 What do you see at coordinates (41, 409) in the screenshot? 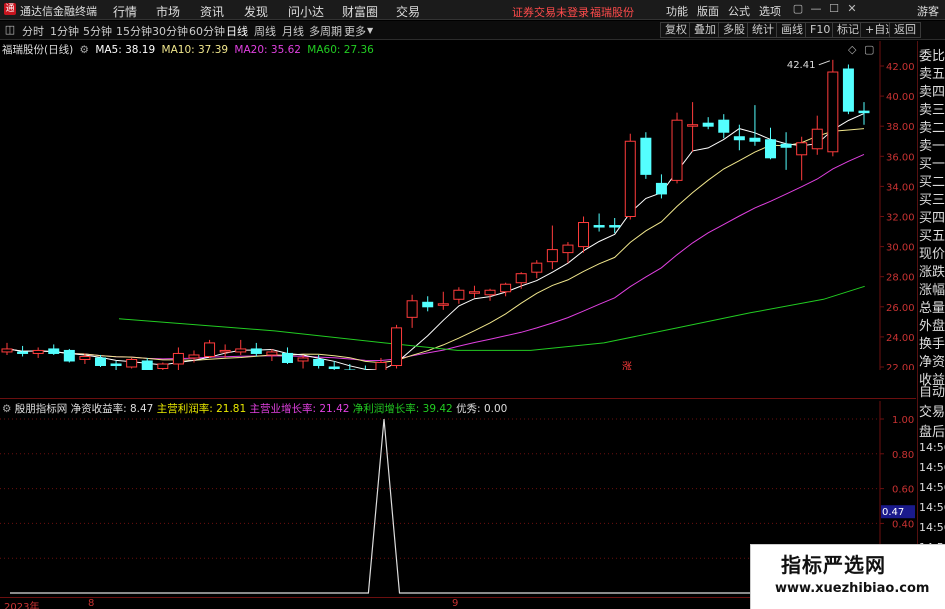
I see `indicator-name: 殷朋指标网` at bounding box center [41, 409].